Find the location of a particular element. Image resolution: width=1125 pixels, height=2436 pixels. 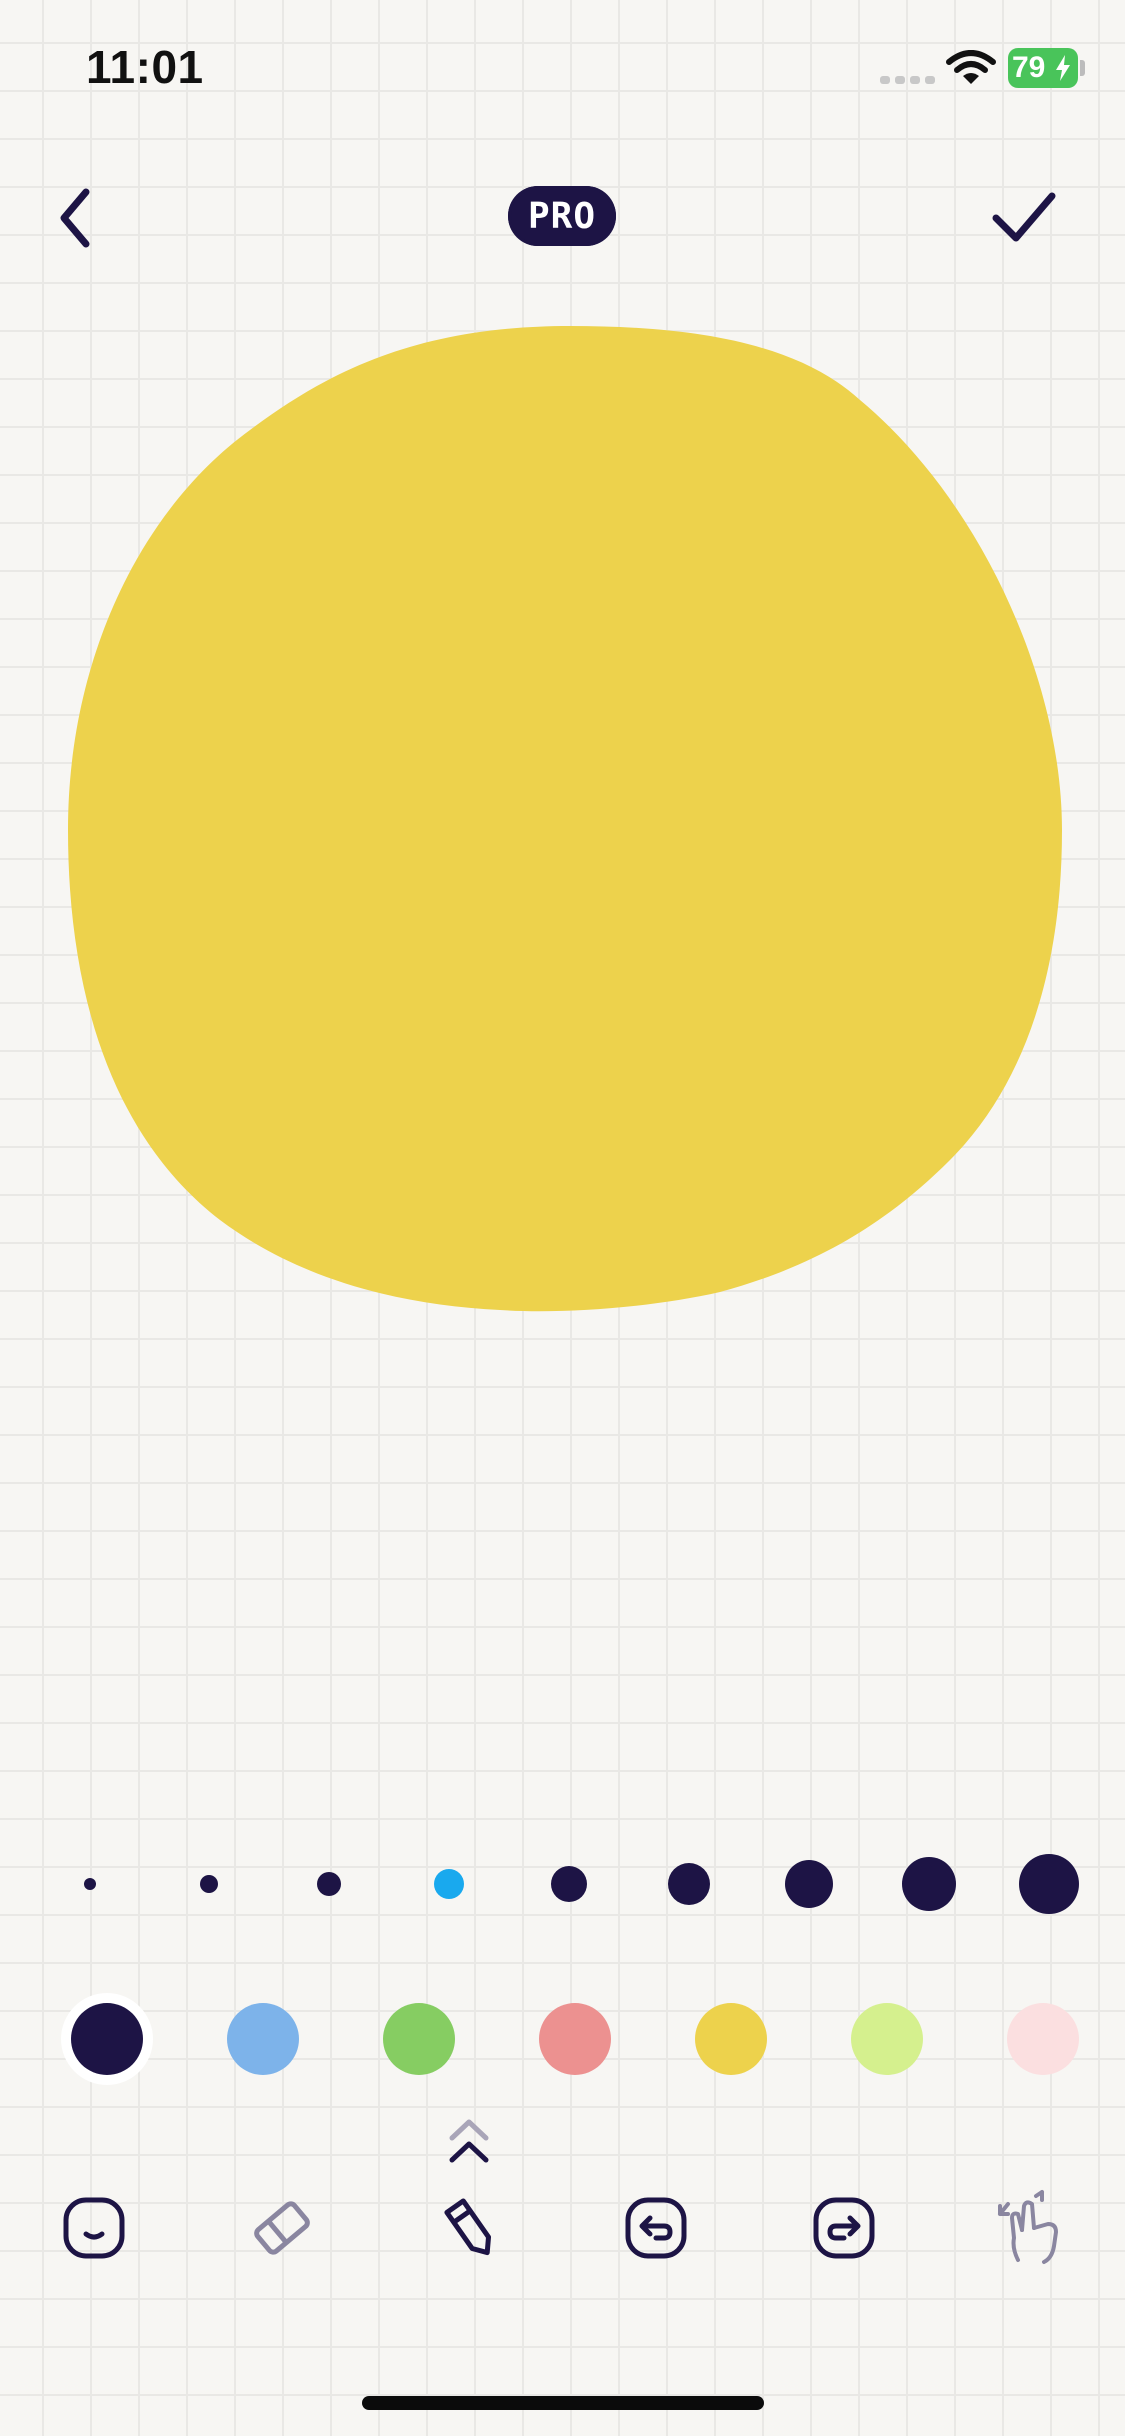

checkmark-icon is located at coordinates (1024, 217).